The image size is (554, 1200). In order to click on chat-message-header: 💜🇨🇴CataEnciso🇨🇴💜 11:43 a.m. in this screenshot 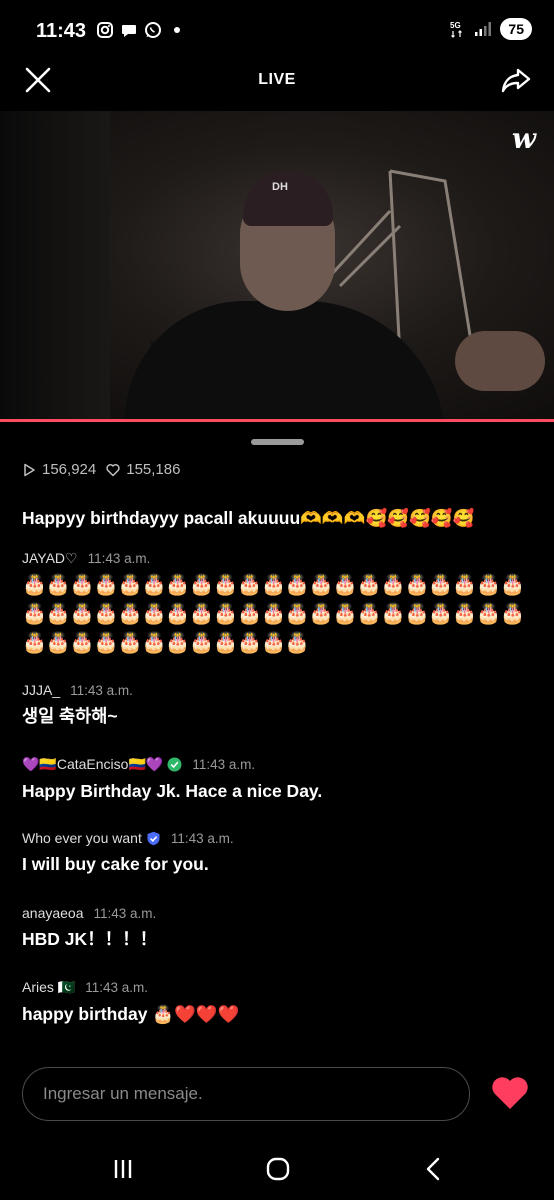, I will do `click(282, 764)`.